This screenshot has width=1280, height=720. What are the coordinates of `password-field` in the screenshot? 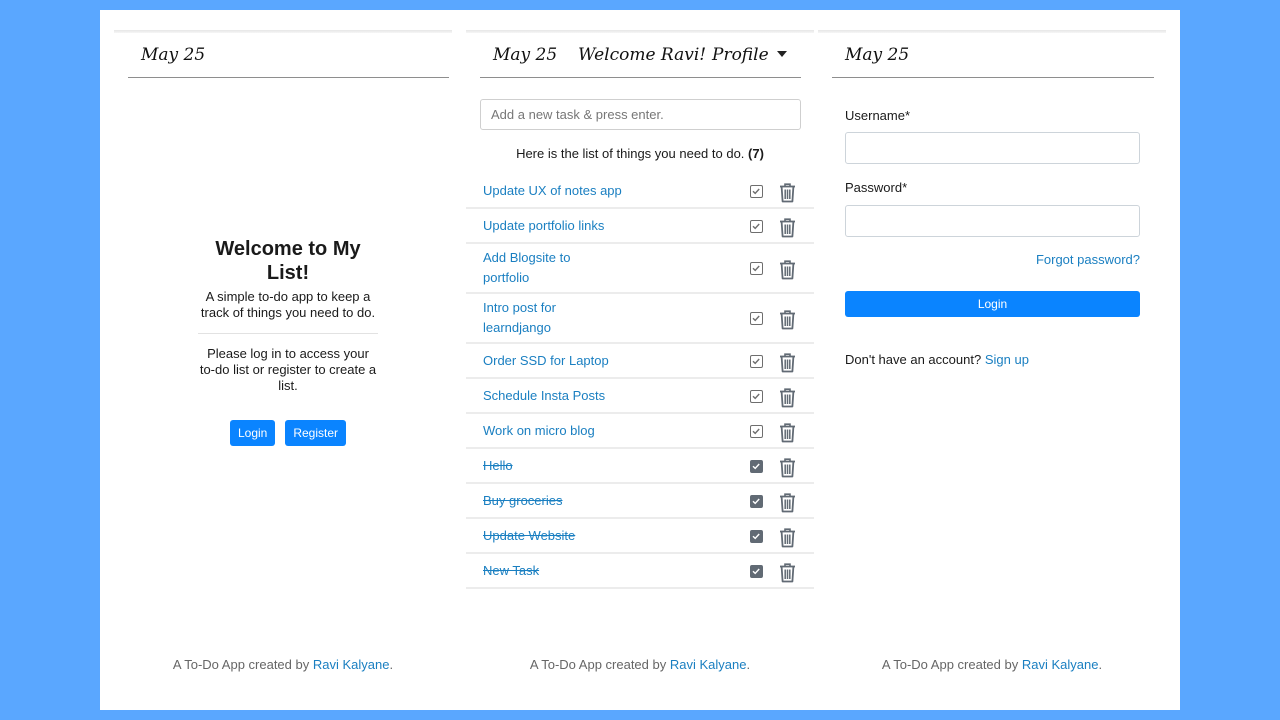 It's located at (992, 221).